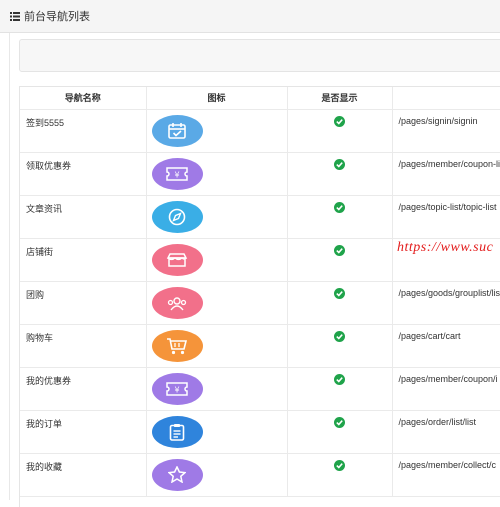  Describe the element at coordinates (446, 217) in the screenshot. I see `nav-path-cell: /pages/topic-list/topic-list` at that location.